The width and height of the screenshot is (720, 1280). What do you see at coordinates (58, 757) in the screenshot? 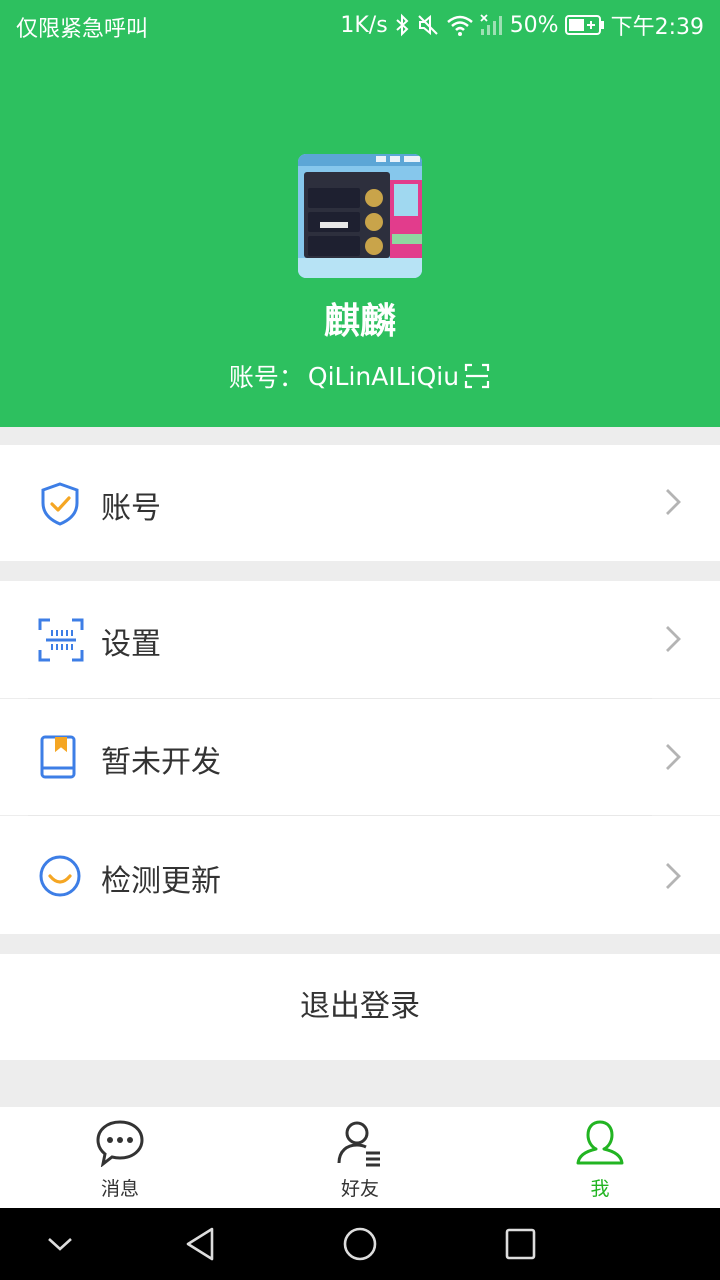
I see `bookmark-book-icon` at bounding box center [58, 757].